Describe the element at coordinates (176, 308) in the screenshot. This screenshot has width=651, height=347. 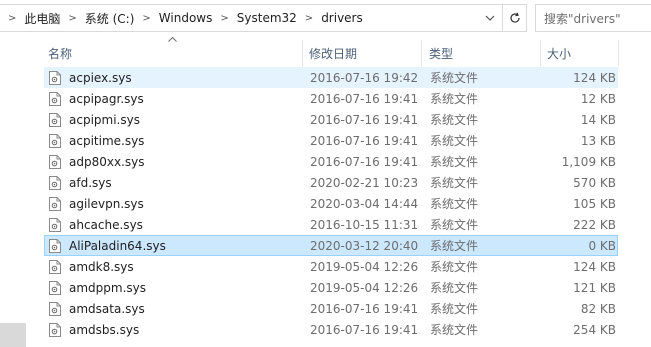
I see `file-name-cell: amdsata.sys` at that location.